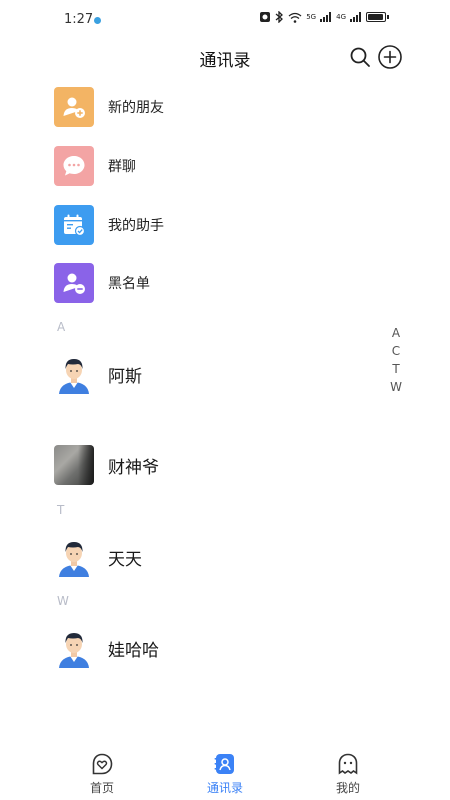 Image resolution: width=450 pixels, height=800 pixels. What do you see at coordinates (74, 283) in the screenshot?
I see `block-user-icon` at bounding box center [74, 283].